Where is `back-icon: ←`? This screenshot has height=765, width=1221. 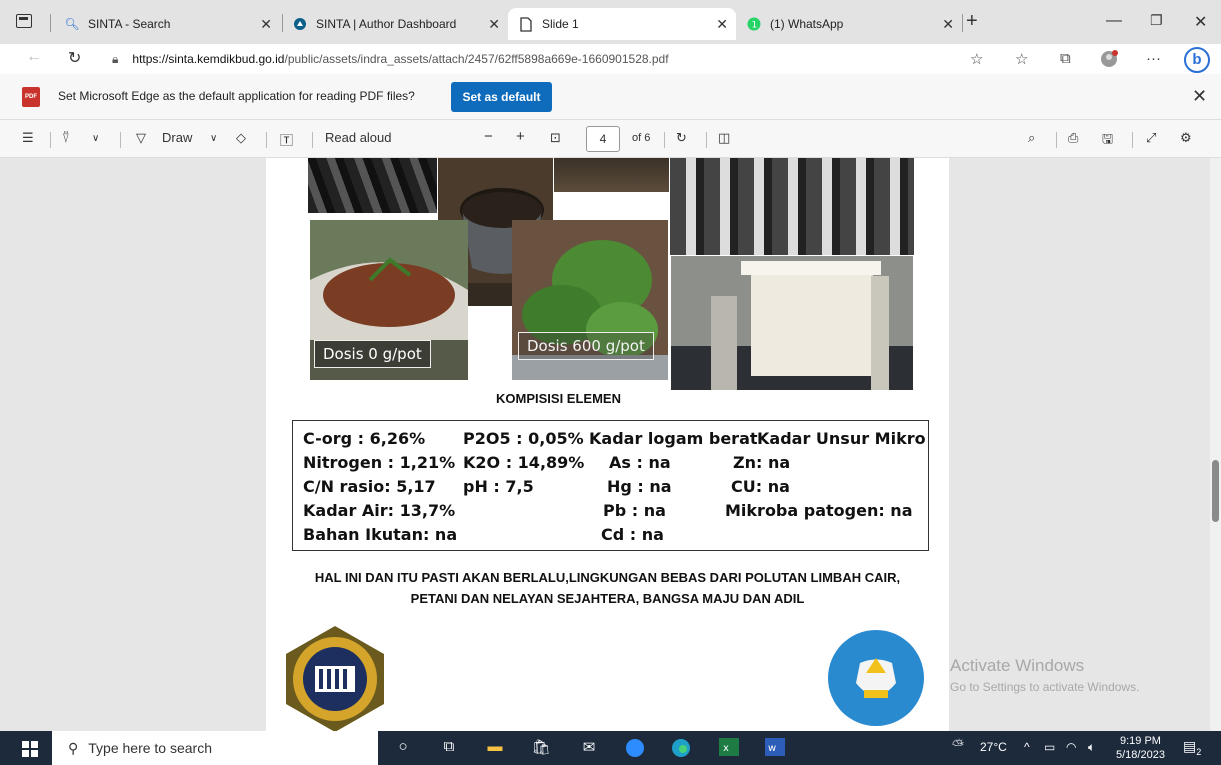 back-icon: ← is located at coordinates (34, 57).